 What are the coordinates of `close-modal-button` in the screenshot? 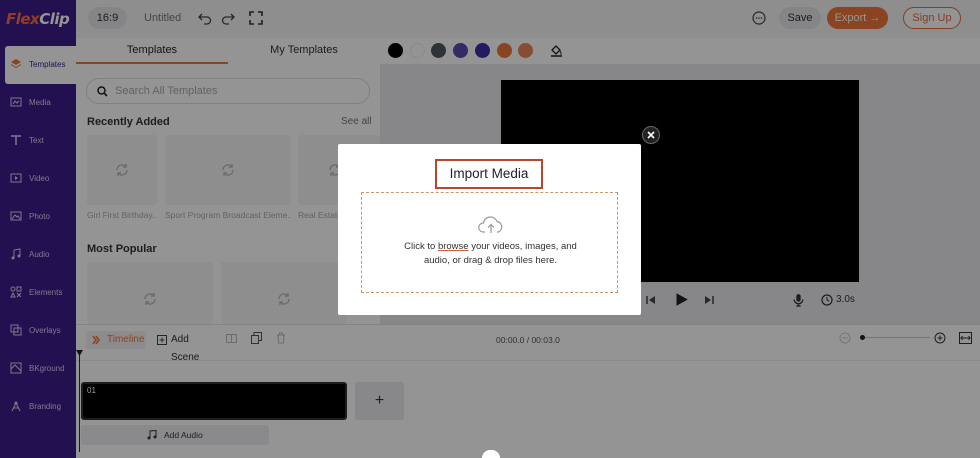 It's located at (651, 135).